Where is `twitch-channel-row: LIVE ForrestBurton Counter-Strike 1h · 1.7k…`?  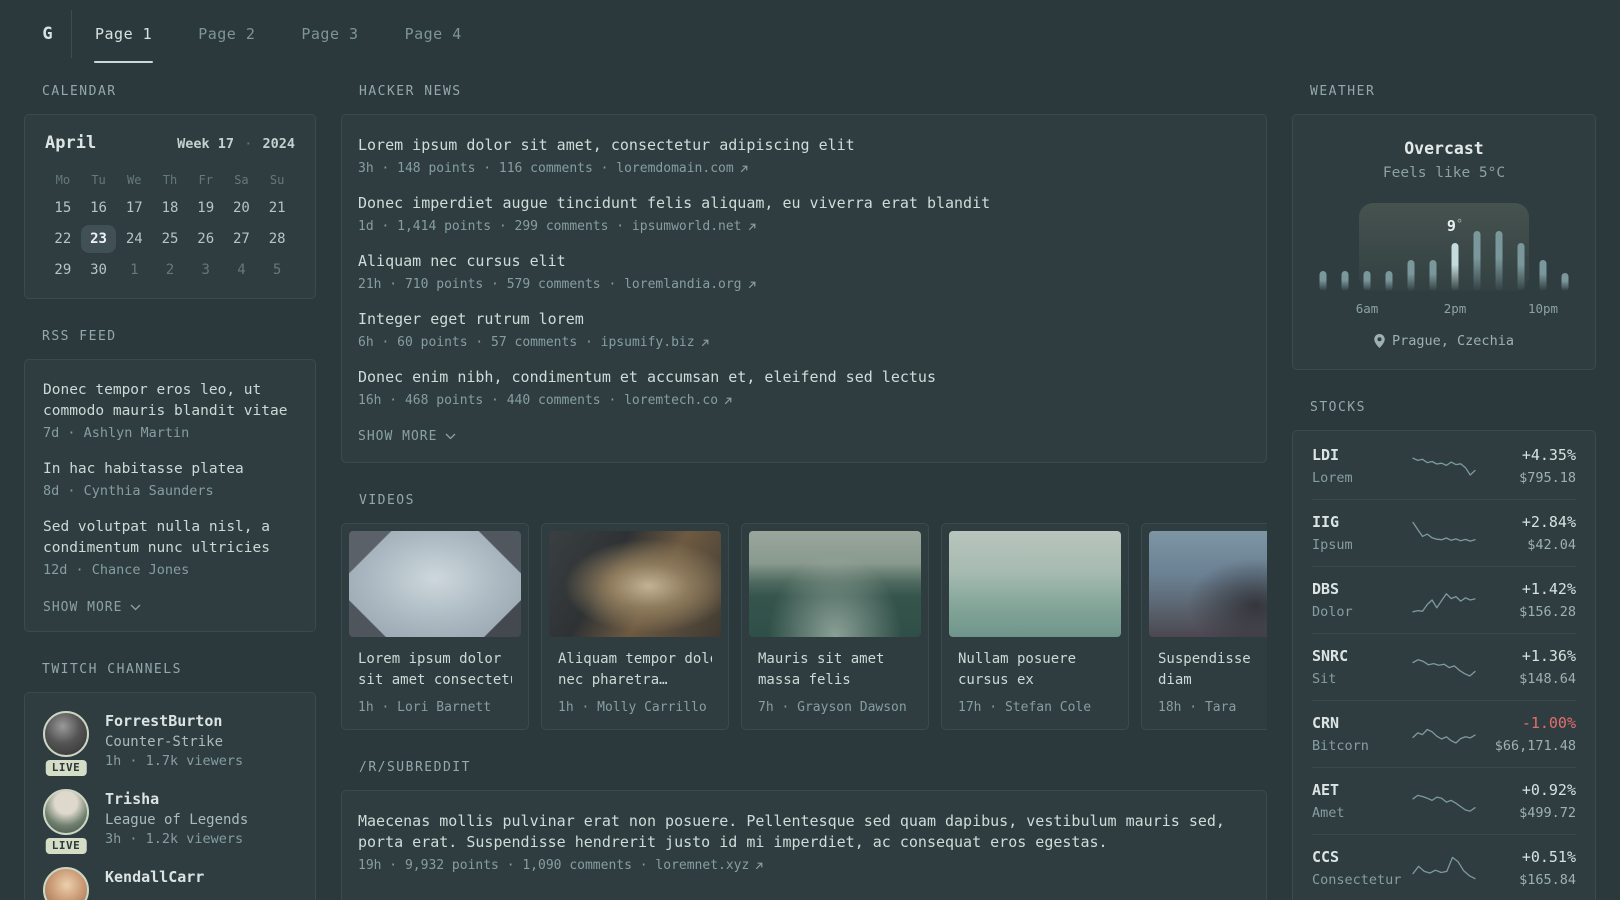 twitch-channel-row: LIVE ForrestBurton Counter-Strike 1h · 1.7k… is located at coordinates (170, 743).